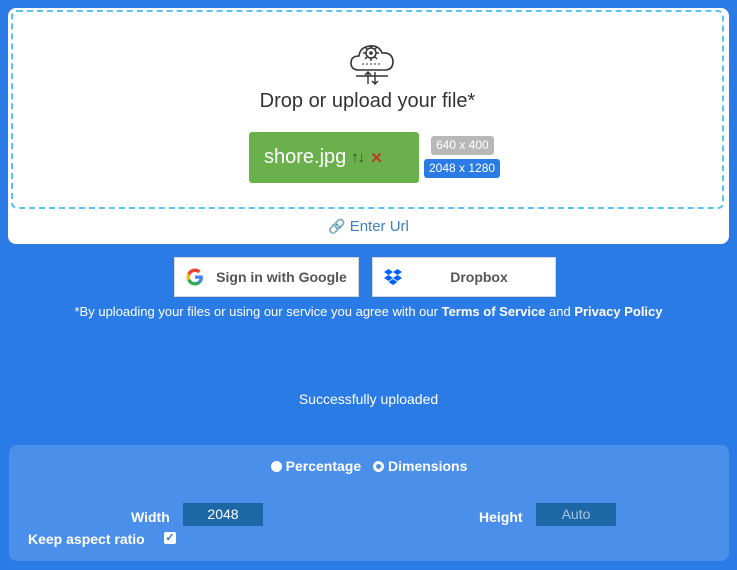 This screenshot has width=737, height=570. I want to click on cloud-upload-icon, so click(372, 65).